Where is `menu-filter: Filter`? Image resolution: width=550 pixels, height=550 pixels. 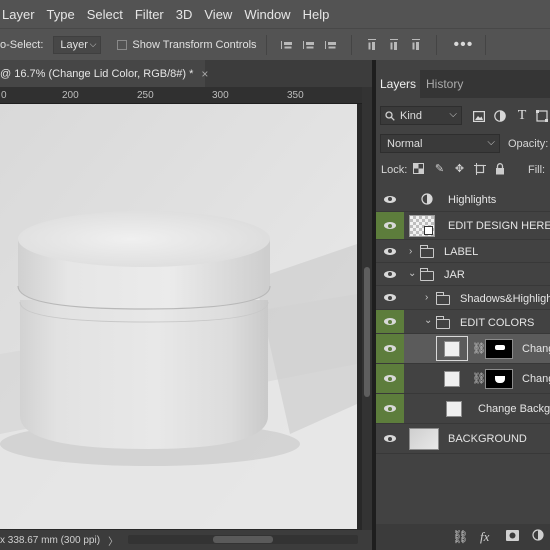 menu-filter: Filter is located at coordinates (149, 14).